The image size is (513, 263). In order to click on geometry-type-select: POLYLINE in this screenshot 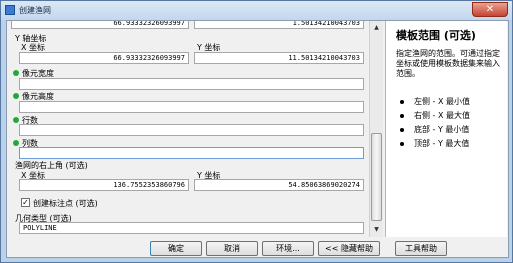, I will do `click(191, 228)`.